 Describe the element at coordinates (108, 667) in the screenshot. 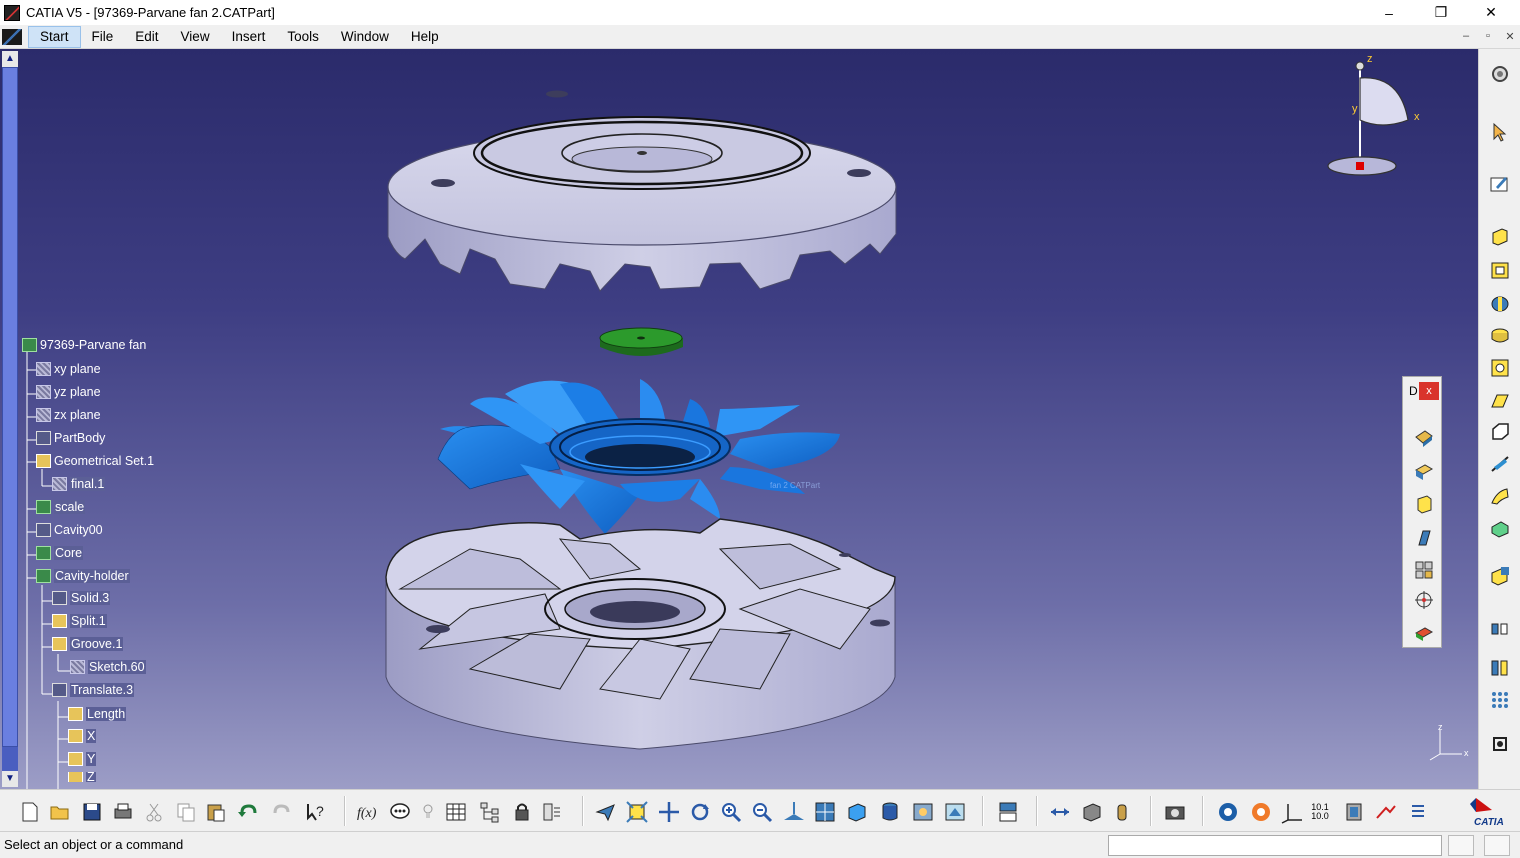

I see `tree-item-sketch: Sketch.60` at that location.